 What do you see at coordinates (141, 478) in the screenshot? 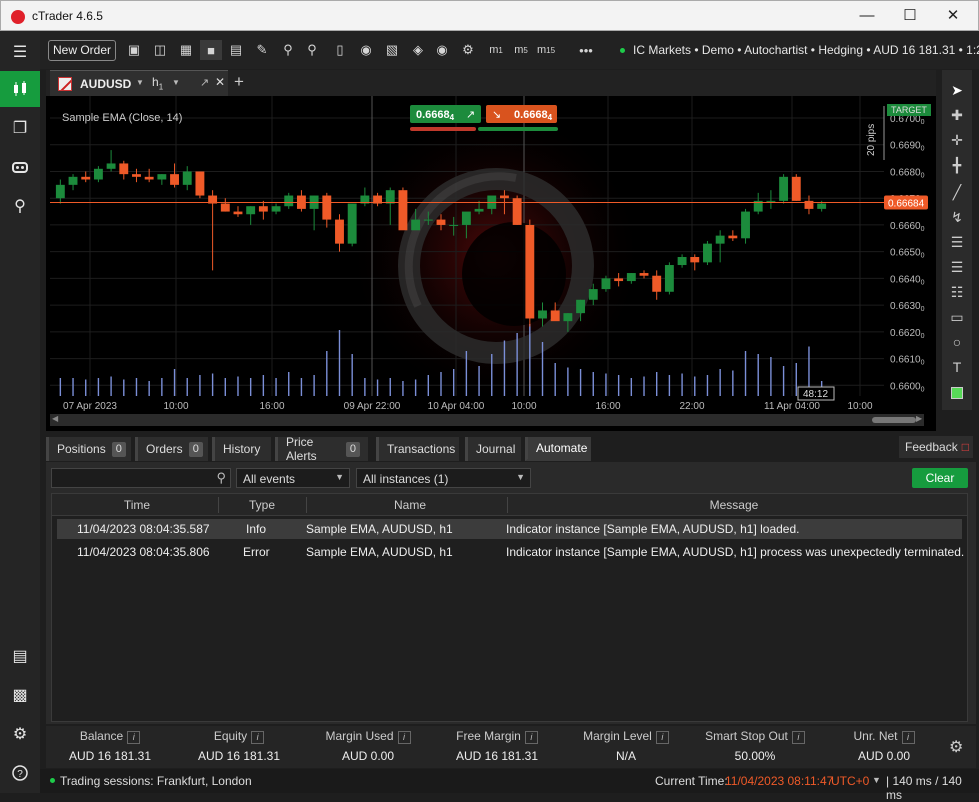
I see `search-input: ⚲` at bounding box center [141, 478].